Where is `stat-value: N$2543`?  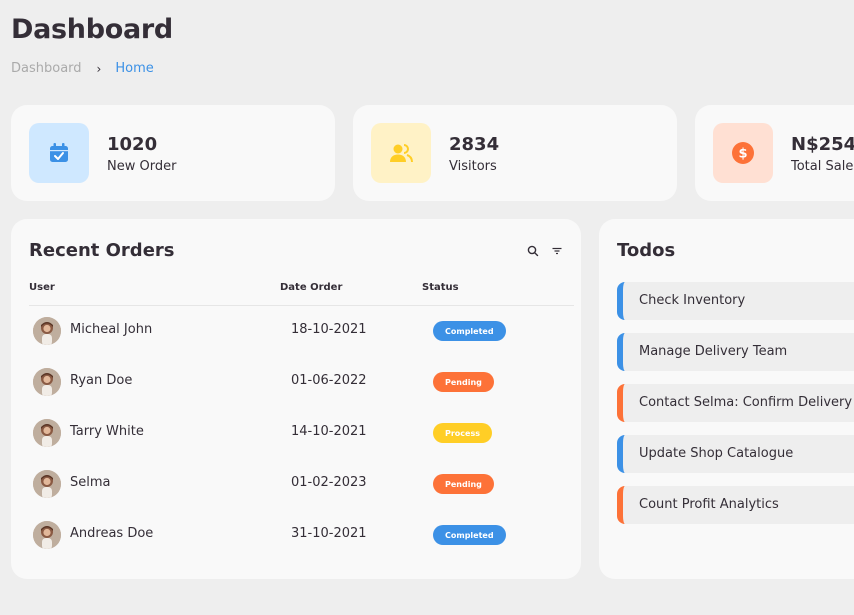
stat-value: N$2543 is located at coordinates (822, 144).